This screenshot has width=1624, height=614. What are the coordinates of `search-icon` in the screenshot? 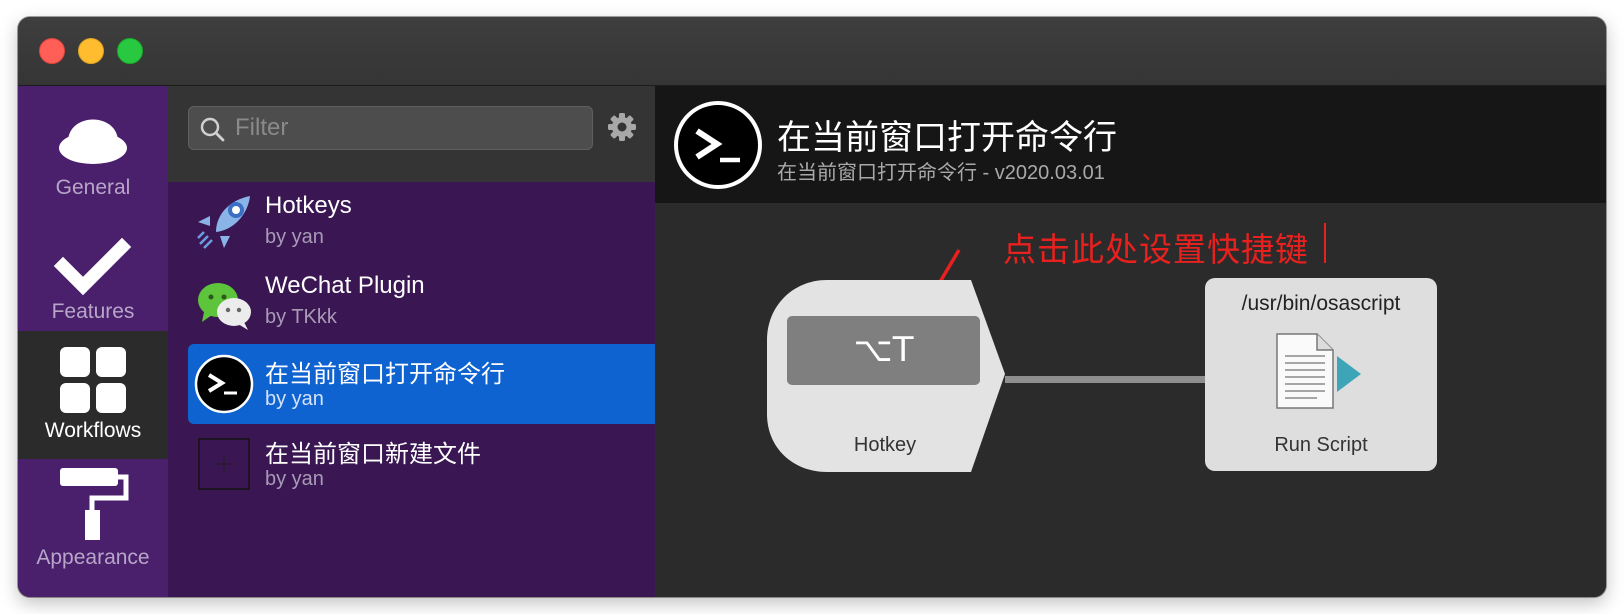 It's located at (212, 129).